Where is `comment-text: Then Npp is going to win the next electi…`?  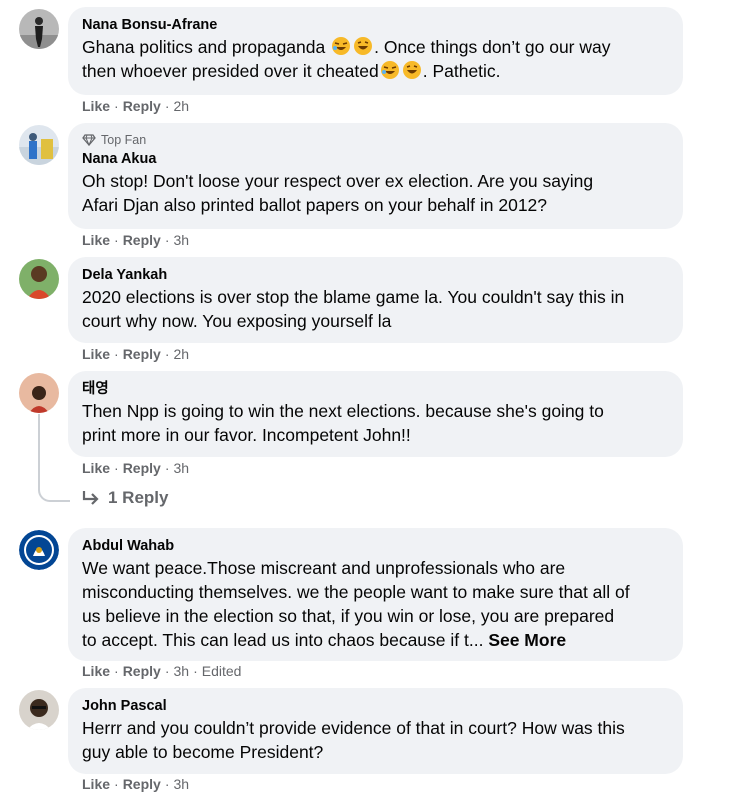
comment-text: Then Npp is going to win the next electi… is located at coordinates (375, 423).